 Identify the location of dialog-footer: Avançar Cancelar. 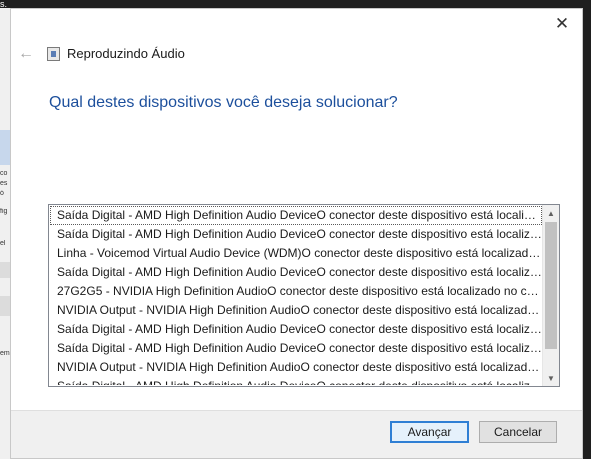
(296, 434).